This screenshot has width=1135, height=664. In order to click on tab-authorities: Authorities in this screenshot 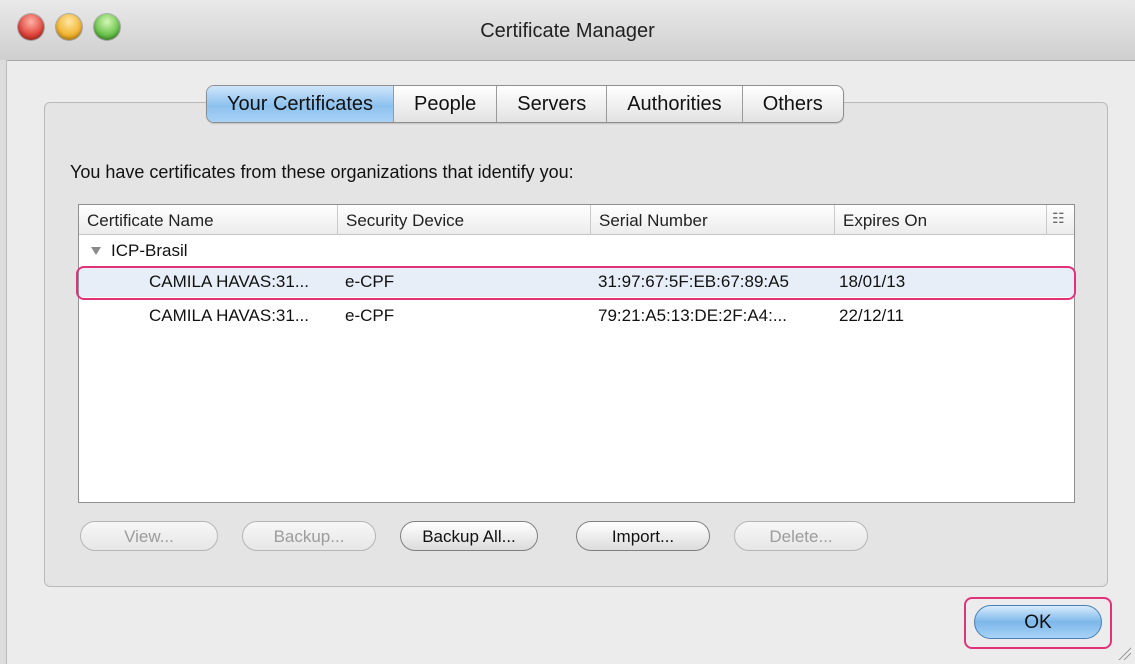, I will do `click(674, 104)`.